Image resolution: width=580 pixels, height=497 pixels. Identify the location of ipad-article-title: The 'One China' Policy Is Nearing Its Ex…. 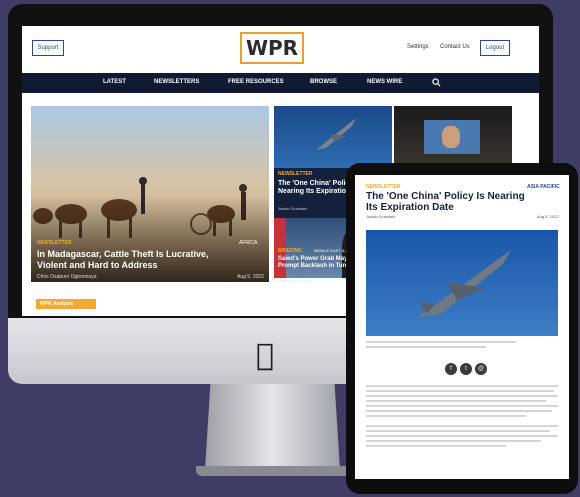
(445, 202).